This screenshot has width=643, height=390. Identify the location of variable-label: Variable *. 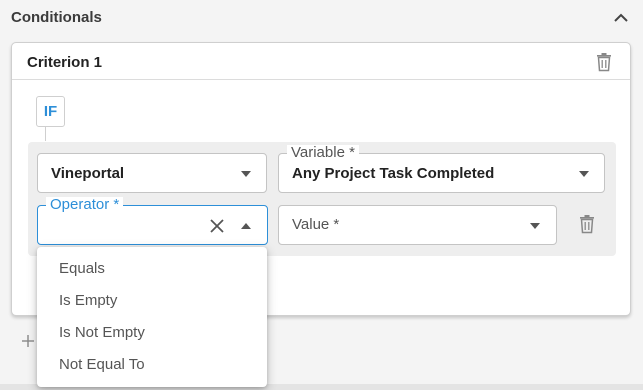
(323, 153).